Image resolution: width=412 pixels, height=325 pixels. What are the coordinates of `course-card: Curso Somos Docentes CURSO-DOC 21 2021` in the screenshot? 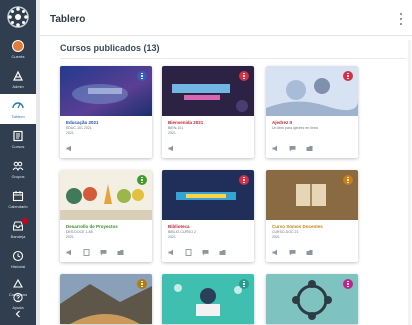 It's located at (312, 216).